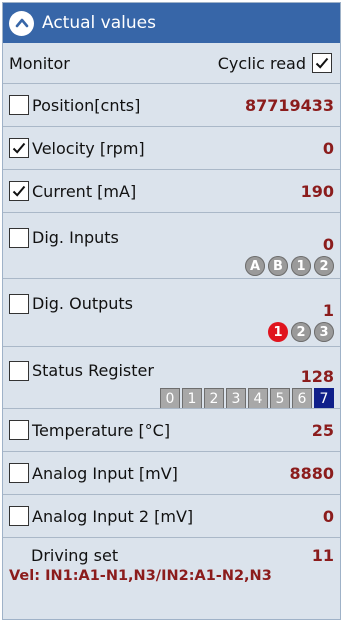 Image resolution: width=344 pixels, height=622 pixels. I want to click on status-bit-1: 1, so click(192, 398).